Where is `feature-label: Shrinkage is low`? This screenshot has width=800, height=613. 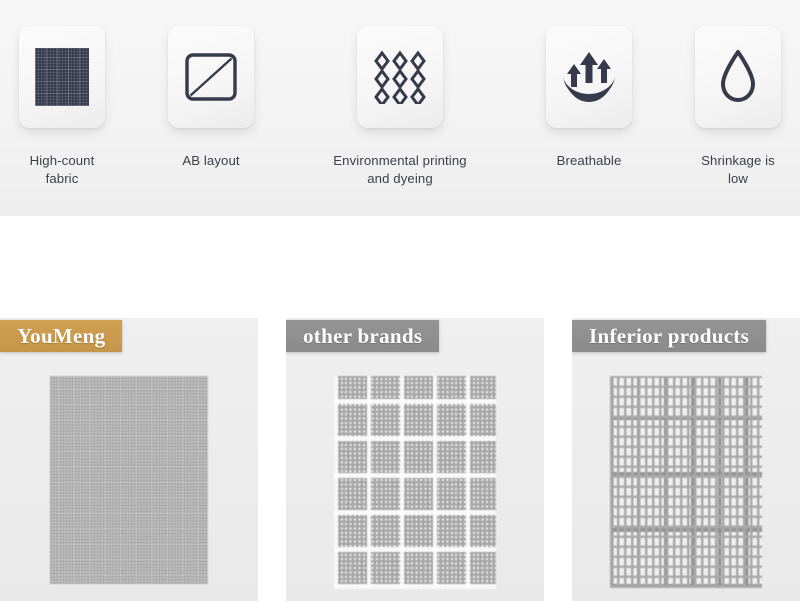 feature-label: Shrinkage is low is located at coordinates (738, 169).